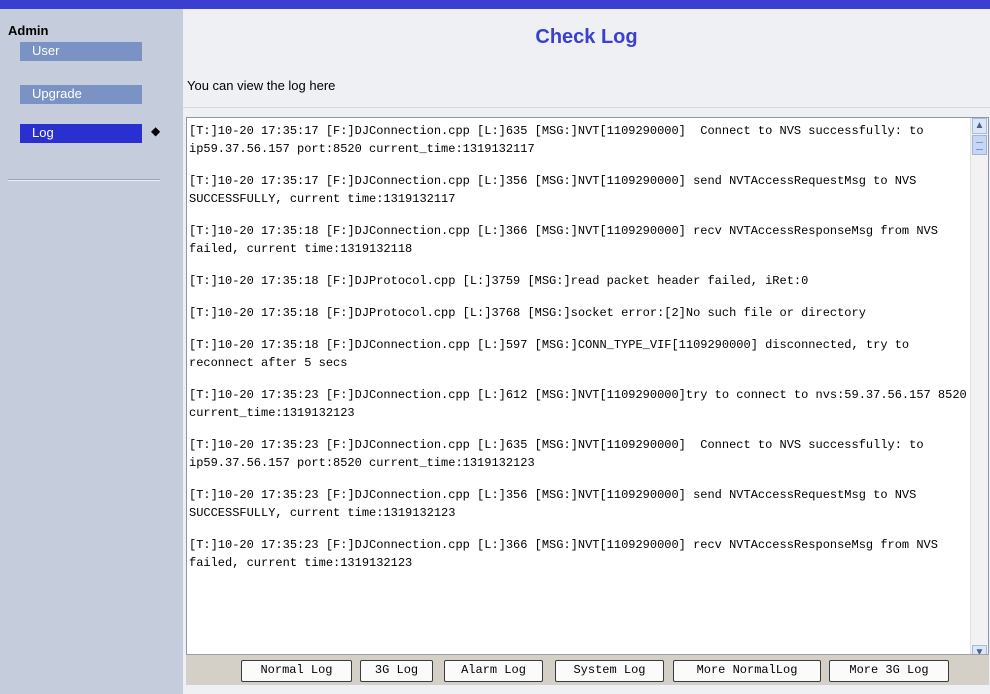 This screenshot has height=694, width=990. I want to click on alarm-log-button: Alarm Log, so click(493, 671).